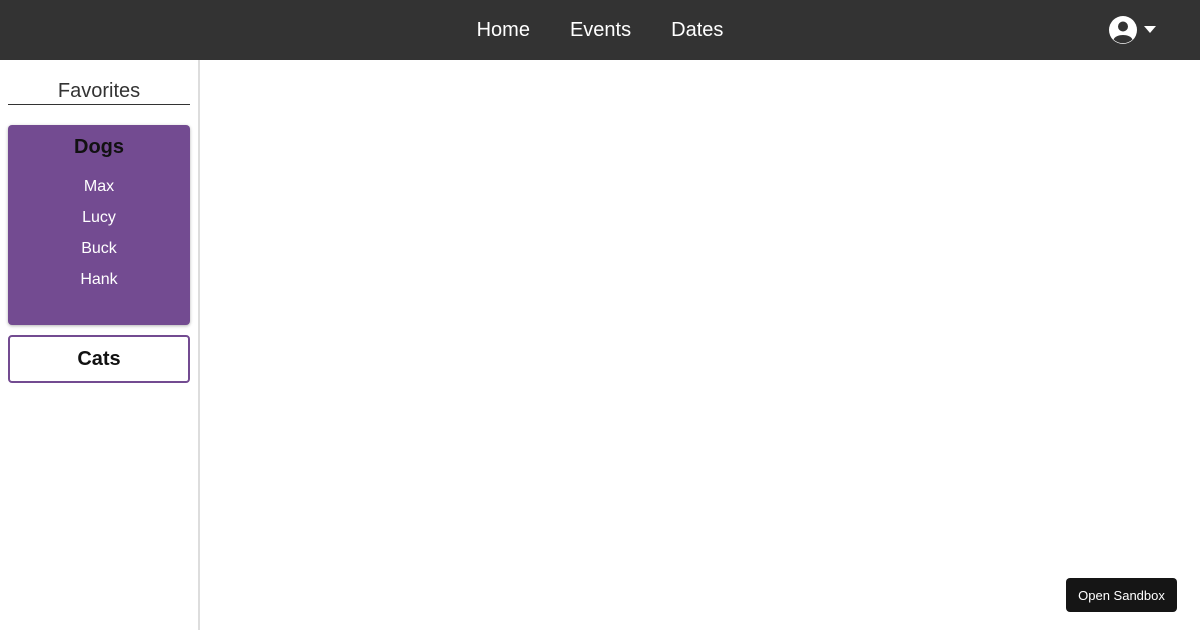 This screenshot has width=1200, height=630. I want to click on list-item: Lucy, so click(99, 223).